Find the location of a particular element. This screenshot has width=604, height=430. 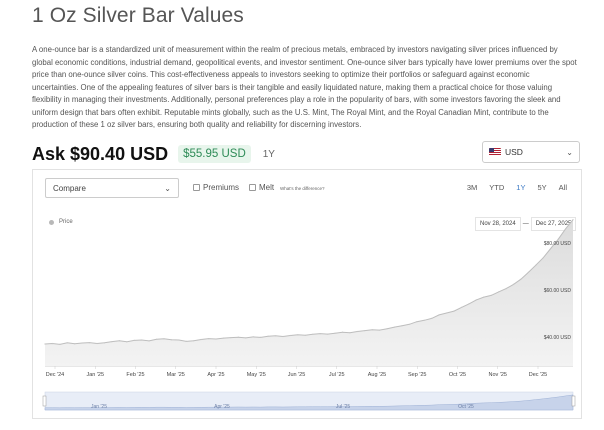

x-tick-label: Jan '25 is located at coordinates (95, 375).